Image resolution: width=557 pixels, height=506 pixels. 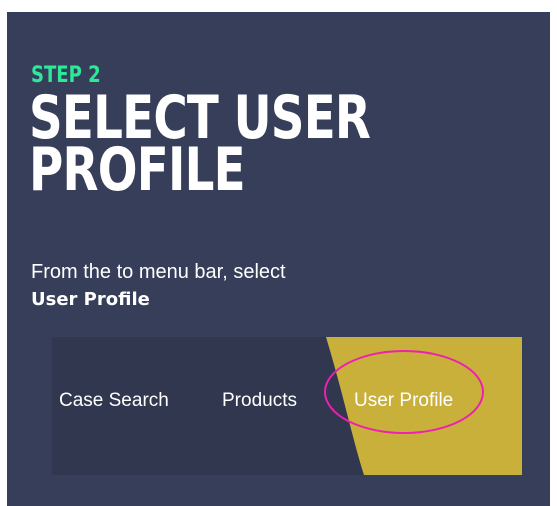 I want to click on menu-item-case-search: Case Search, so click(x=114, y=401).